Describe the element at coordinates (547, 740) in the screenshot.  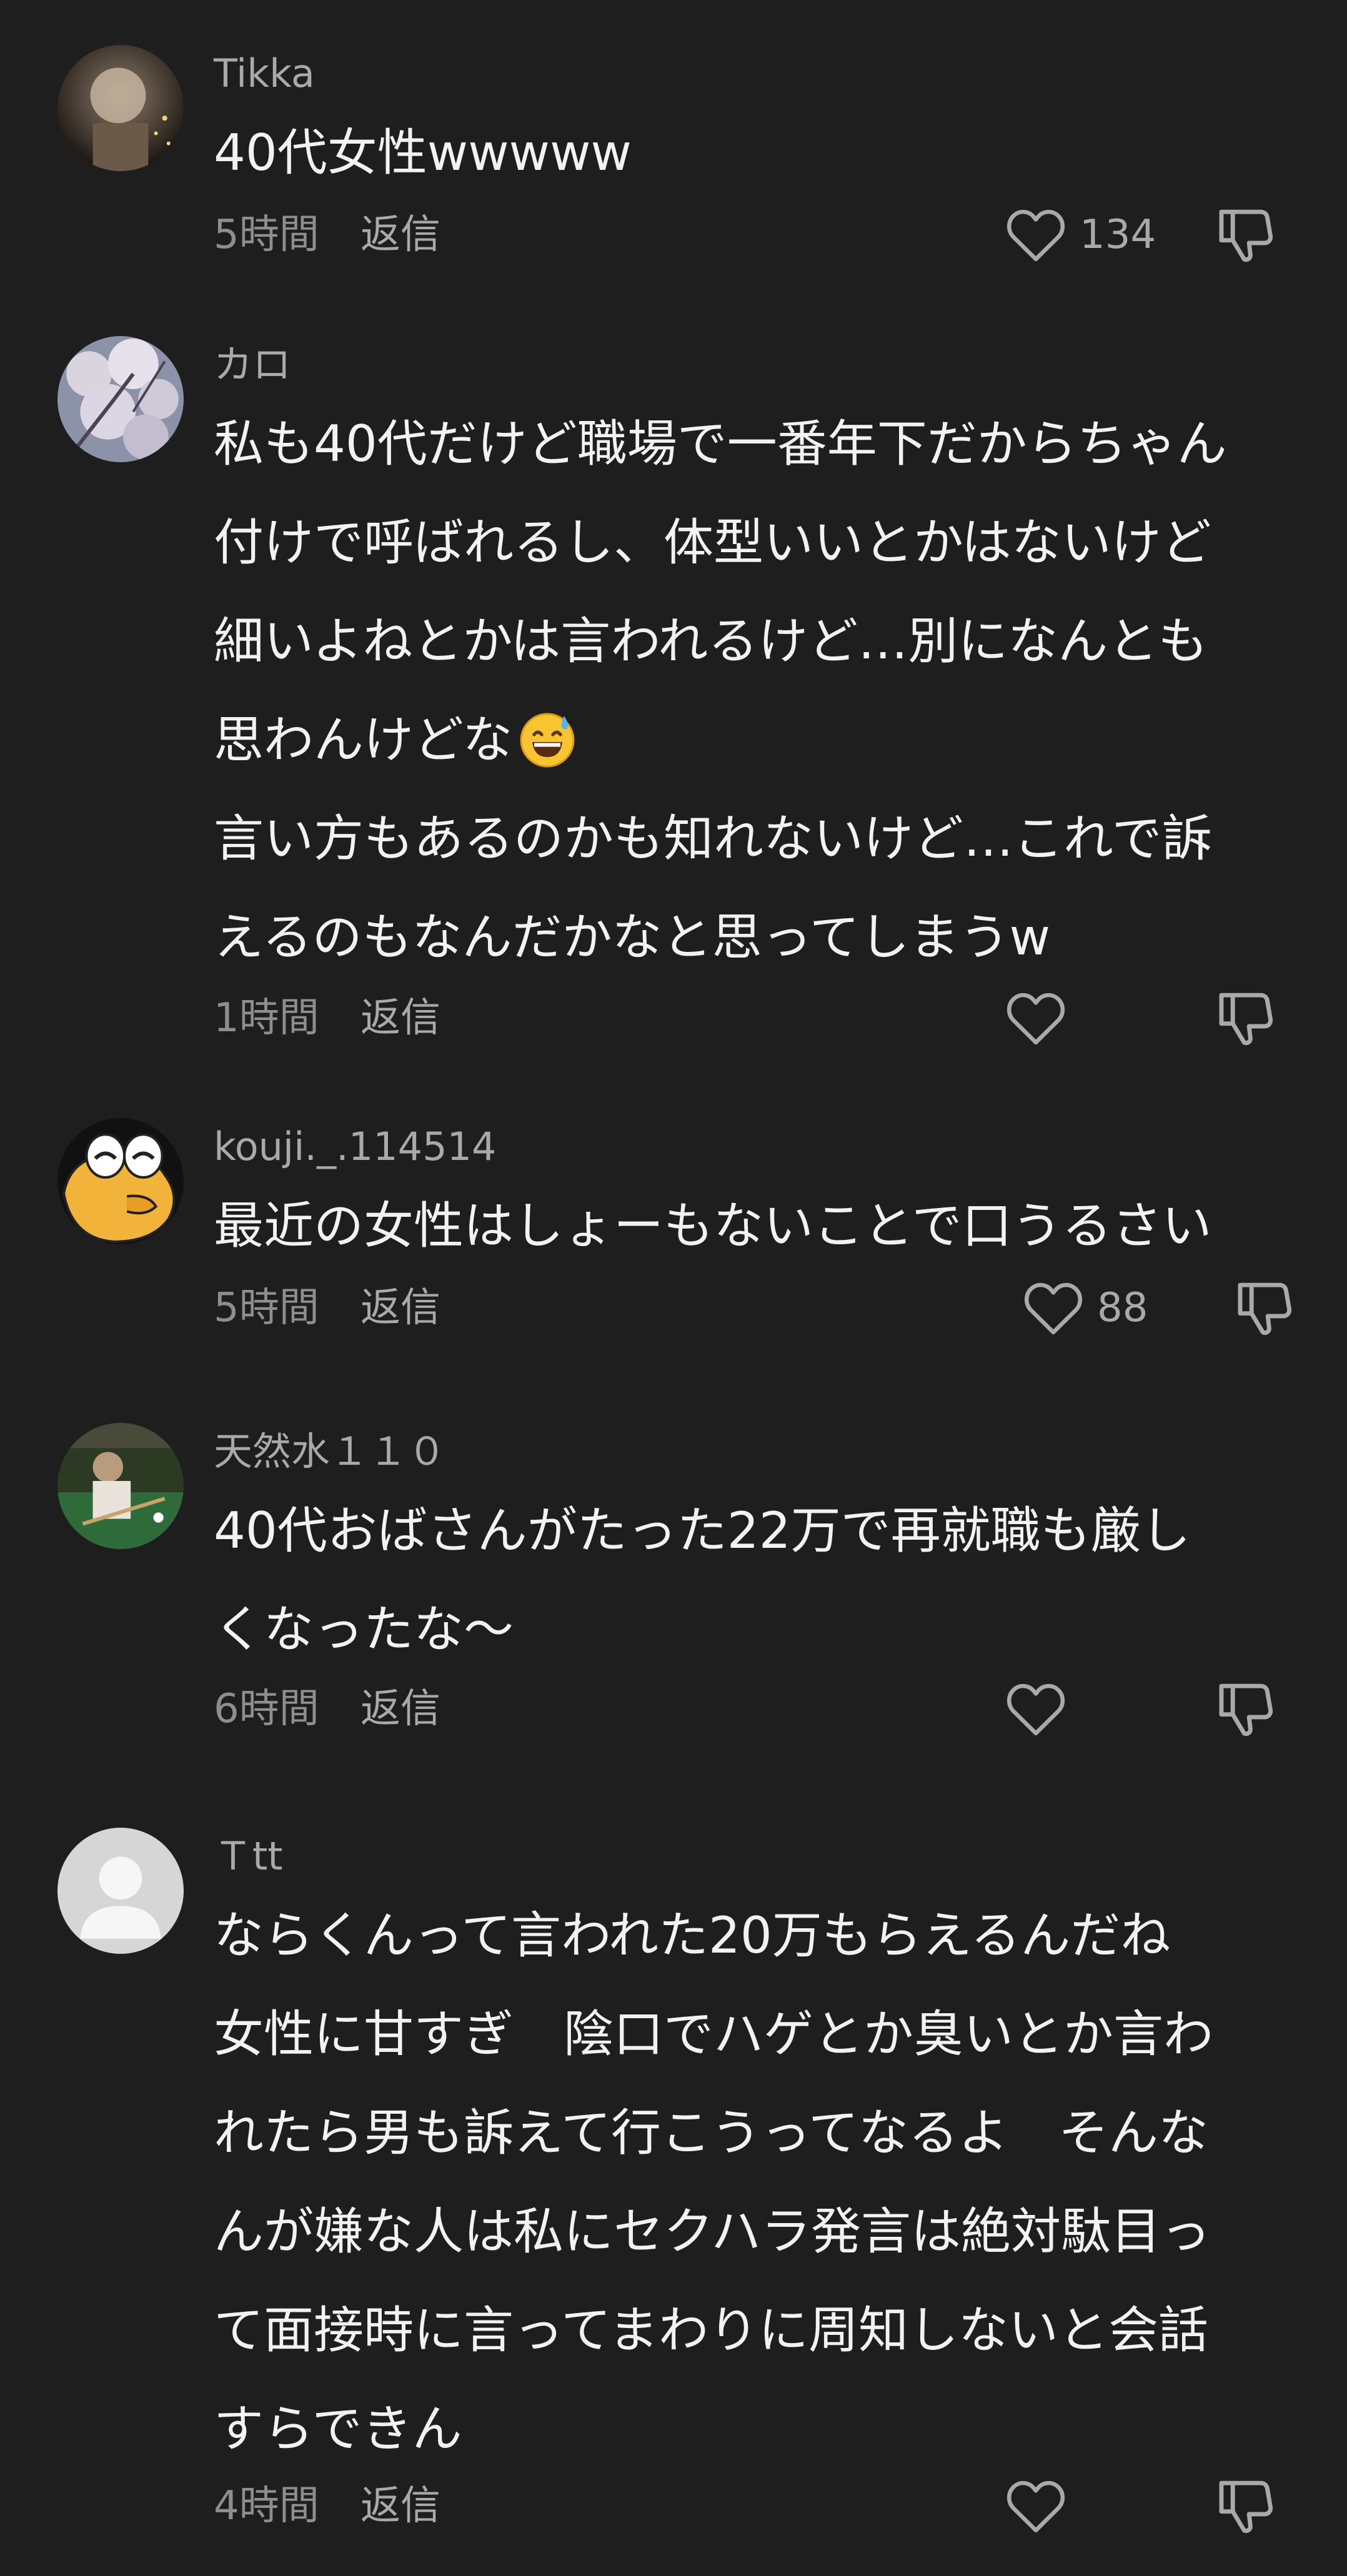
I see `grinning-sweat-emoji` at that location.